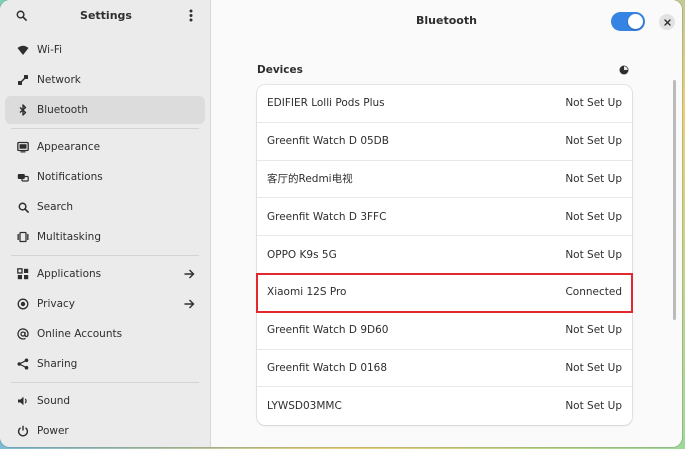 The height and width of the screenshot is (449, 685). Describe the element at coordinates (105, 177) in the screenshot. I see `sidebar-item-notifications: Notifications` at that location.